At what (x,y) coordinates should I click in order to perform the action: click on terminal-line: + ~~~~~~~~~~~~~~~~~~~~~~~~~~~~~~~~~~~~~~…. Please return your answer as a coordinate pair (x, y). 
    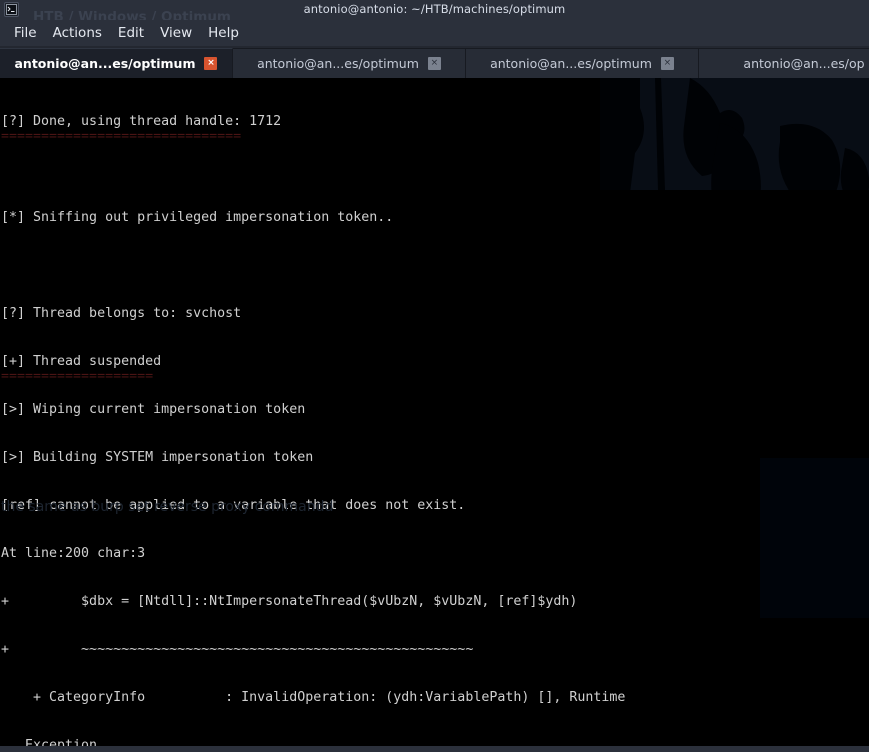
    Looking at the image, I should click on (237, 649).